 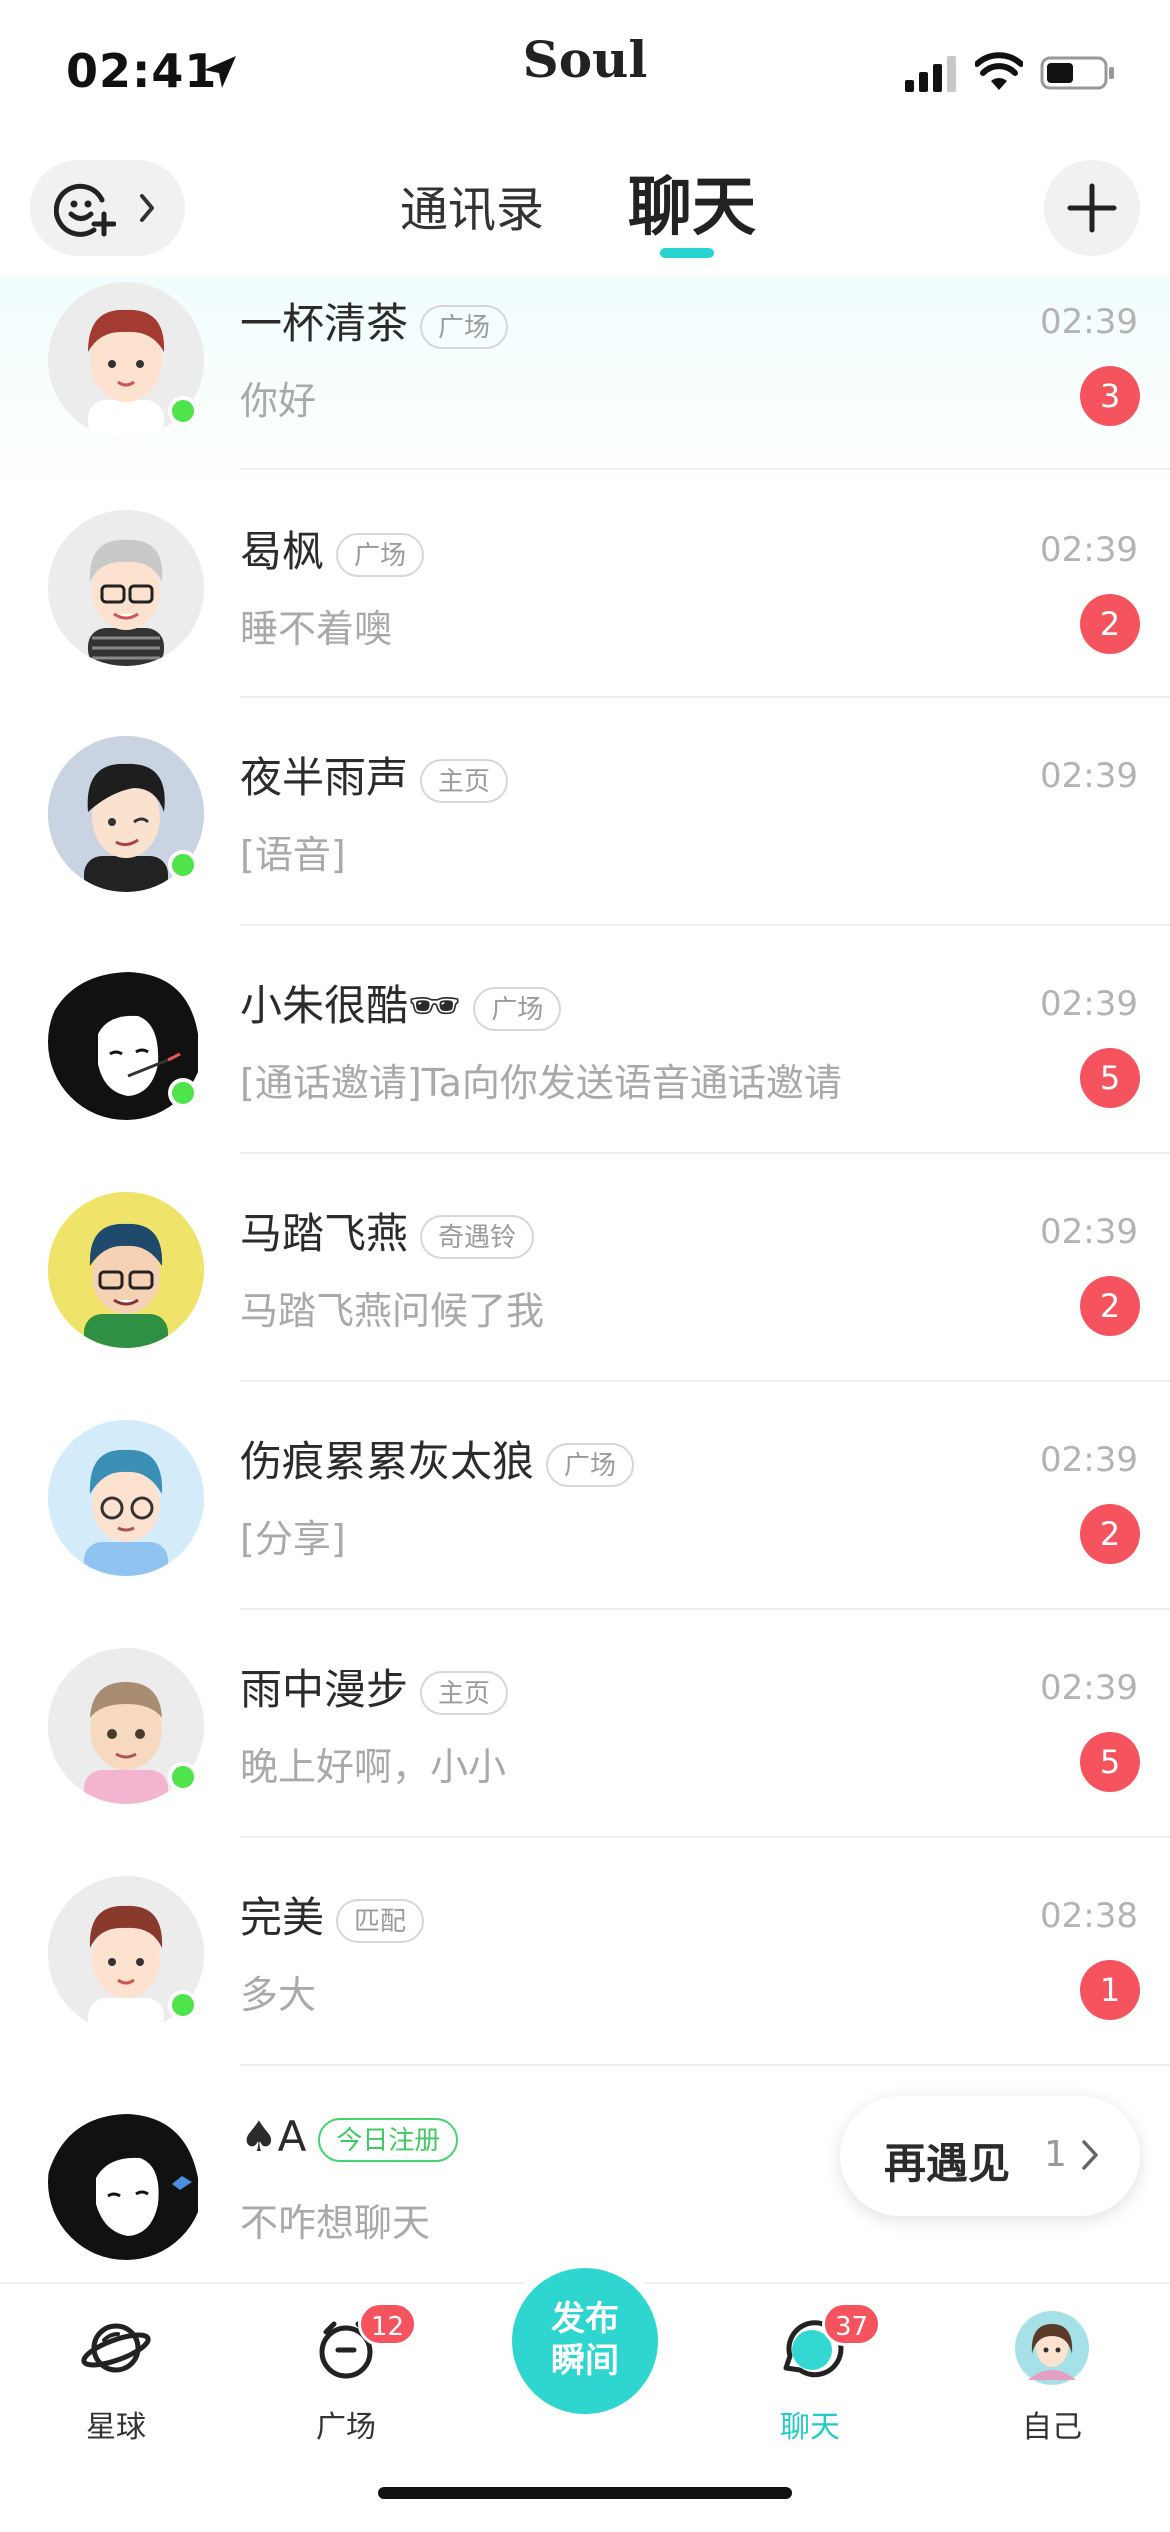 I want to click on chat-row: 雨中漫步 主页 02:39 晚上好啊，小小 5, so click(x=585, y=1724).